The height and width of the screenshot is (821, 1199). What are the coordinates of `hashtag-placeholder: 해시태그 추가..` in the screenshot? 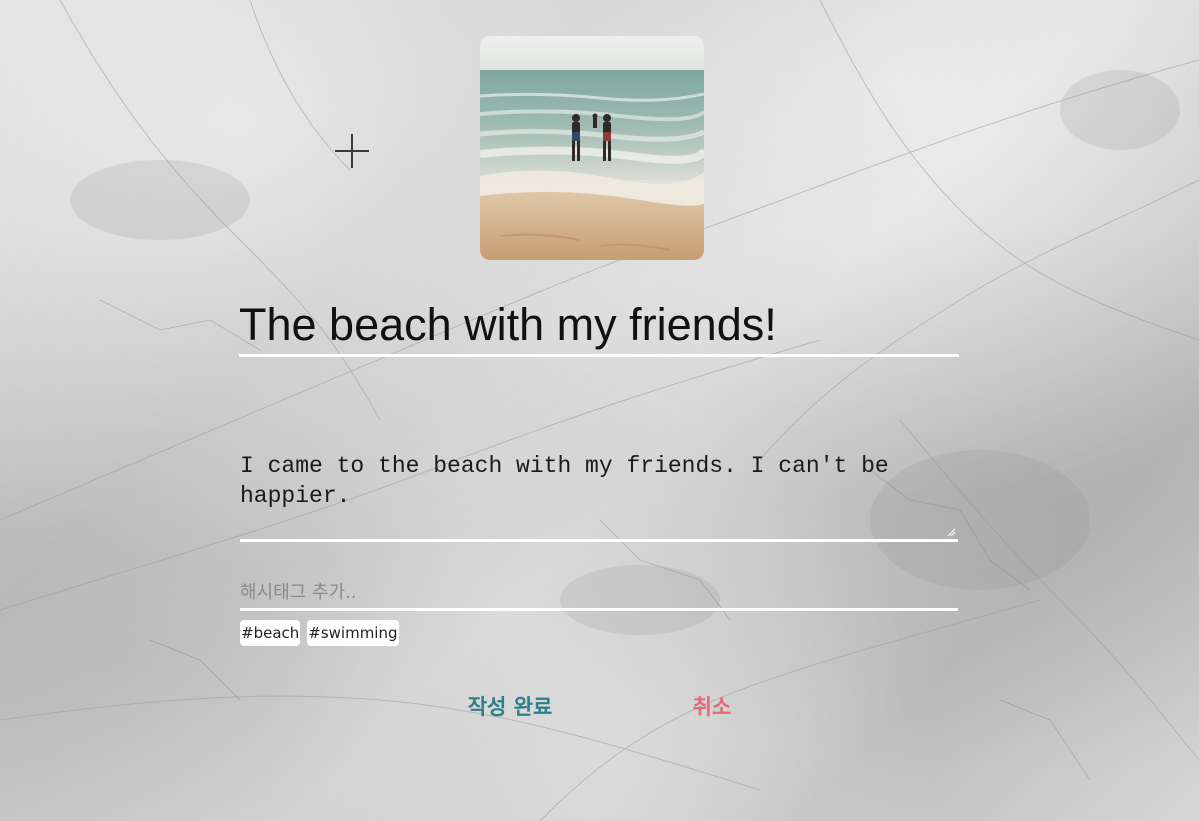 It's located at (298, 592).